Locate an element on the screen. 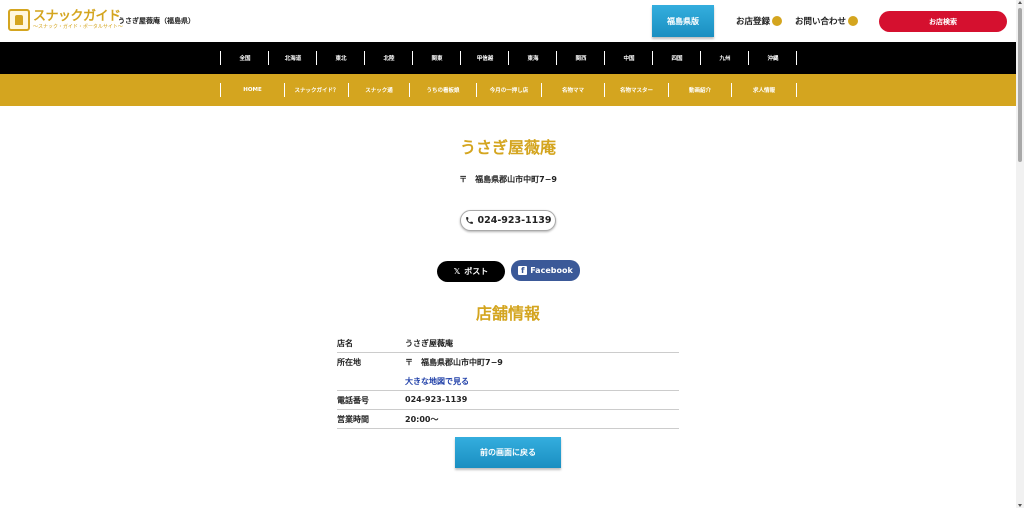 The height and width of the screenshot is (508, 1024). site-logo: スナックガイド ～スナック・ガイド・ポータルサイト～ is located at coordinates (65, 20).